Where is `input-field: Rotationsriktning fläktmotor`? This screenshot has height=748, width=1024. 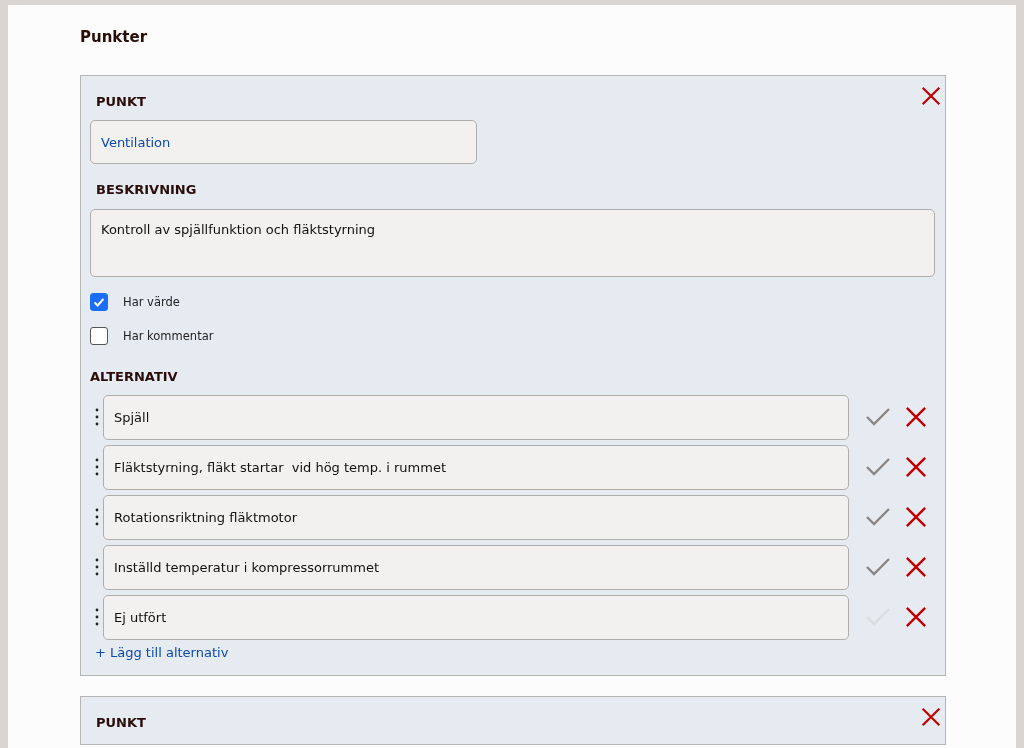
input-field: Rotationsriktning fläktmotor is located at coordinates (476, 517).